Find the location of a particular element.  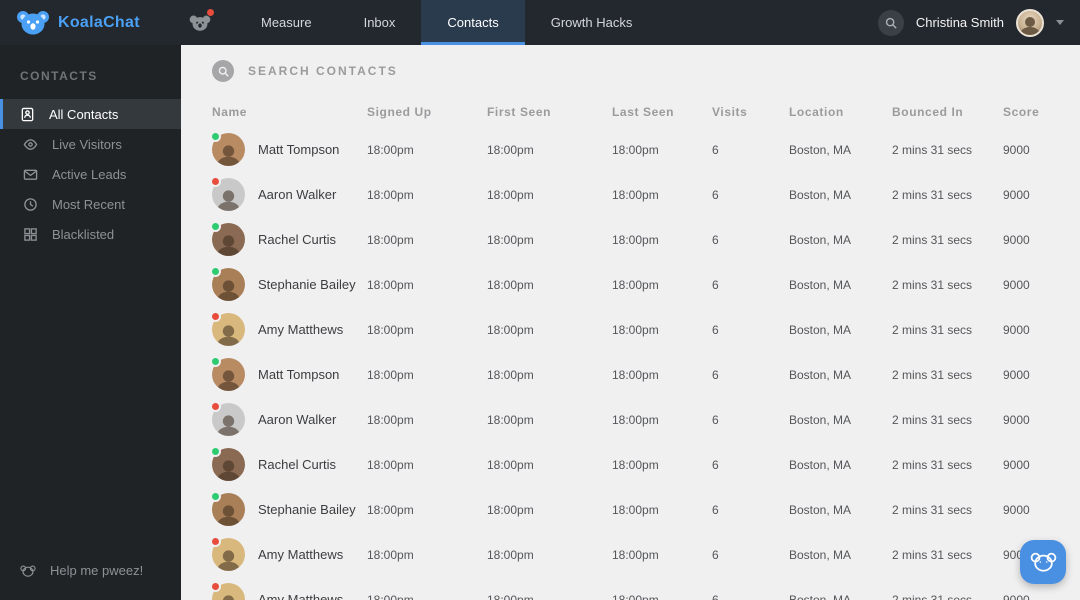

column-header-name: Name is located at coordinates (289, 112).